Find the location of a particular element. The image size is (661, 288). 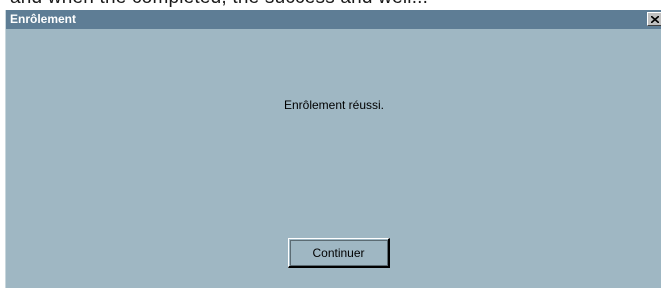

dialog-title: Enrôlement is located at coordinates (43, 19).